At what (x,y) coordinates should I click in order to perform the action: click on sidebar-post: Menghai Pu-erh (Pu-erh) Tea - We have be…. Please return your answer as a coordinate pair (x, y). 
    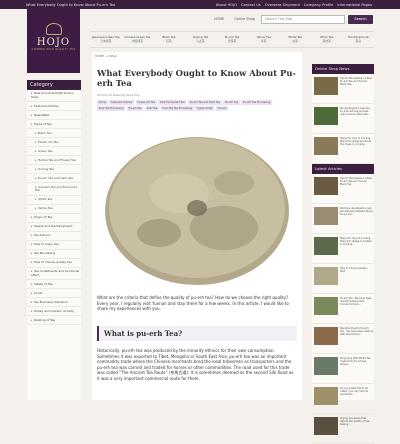
    Looking at the image, I should click on (343, 339).